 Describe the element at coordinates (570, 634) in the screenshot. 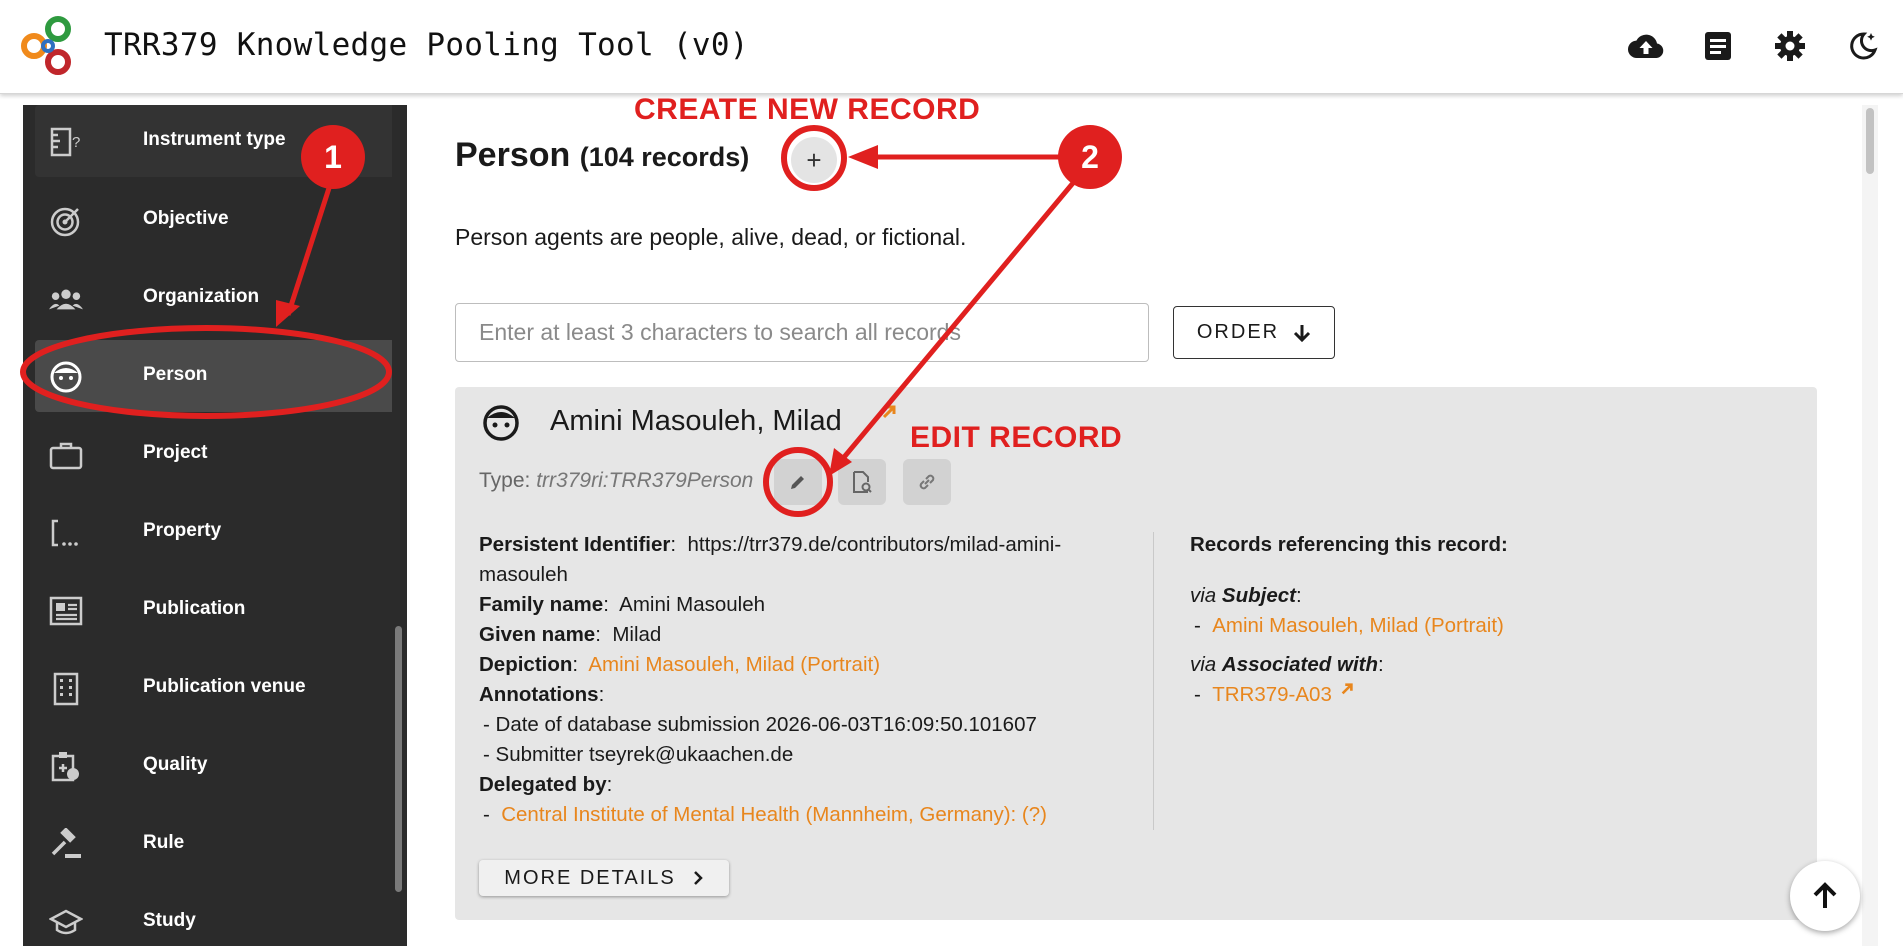

I see `given-name-row: Given name: Milad` at that location.